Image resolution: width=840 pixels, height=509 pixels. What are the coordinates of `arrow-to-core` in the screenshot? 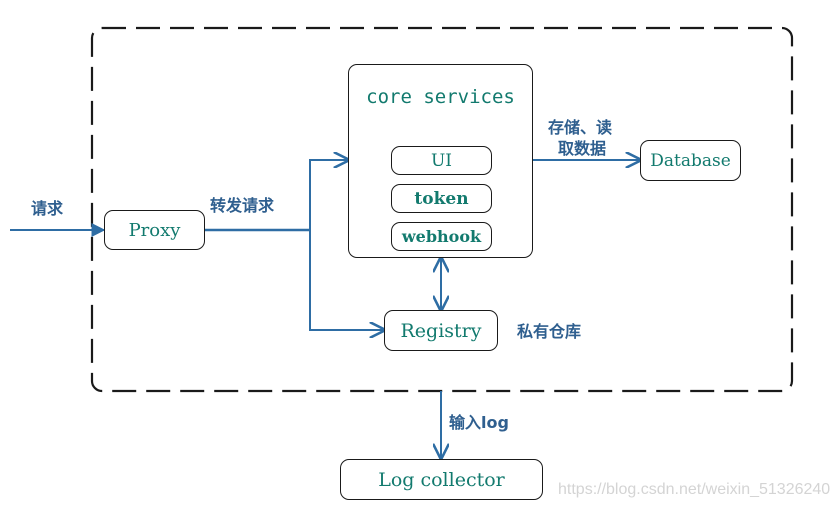 It's located at (328, 195).